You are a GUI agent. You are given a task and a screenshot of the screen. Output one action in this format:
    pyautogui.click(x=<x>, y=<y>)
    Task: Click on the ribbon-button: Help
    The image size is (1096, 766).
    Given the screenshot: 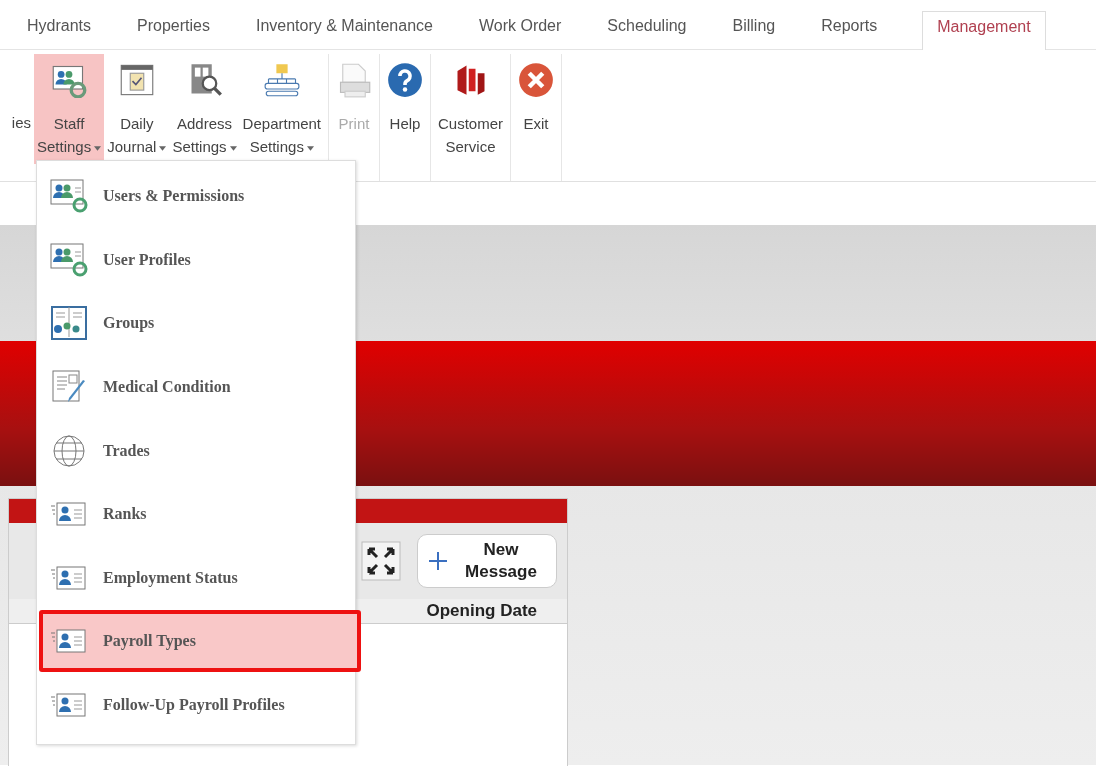 What is the action you would take?
    pyautogui.click(x=405, y=109)
    